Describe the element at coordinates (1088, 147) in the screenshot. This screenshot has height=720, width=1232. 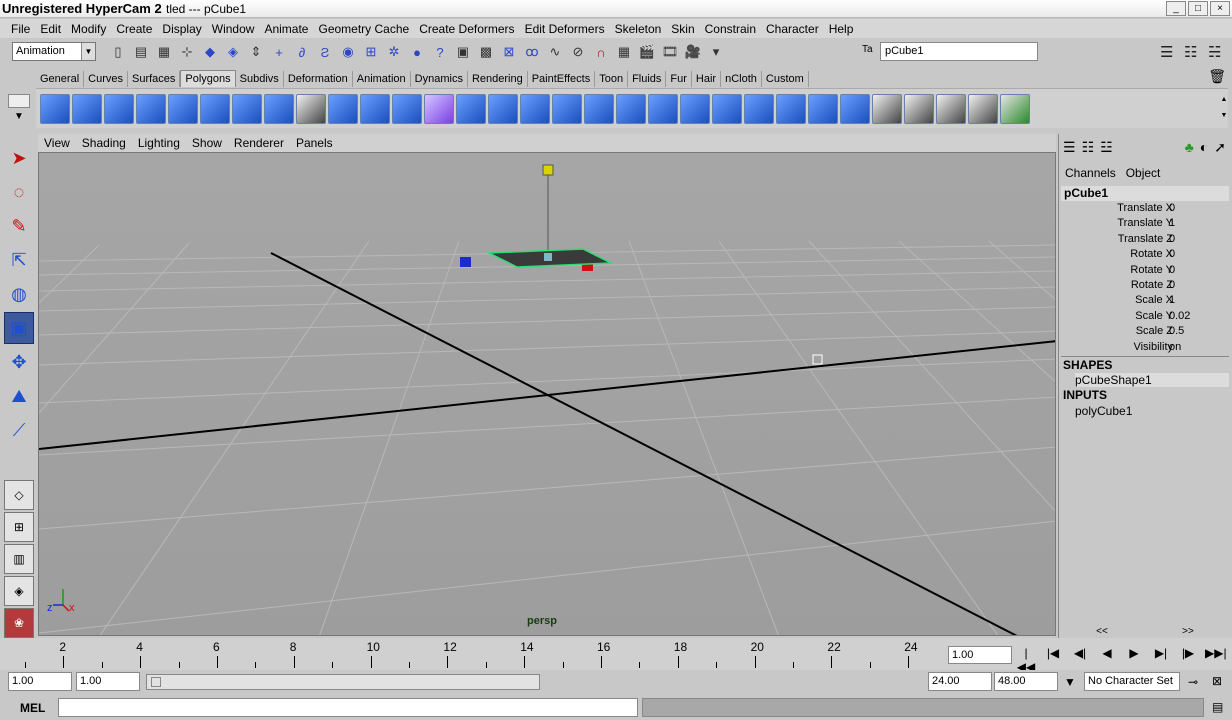
I see `channel-box-layers-icon: ☷` at that location.